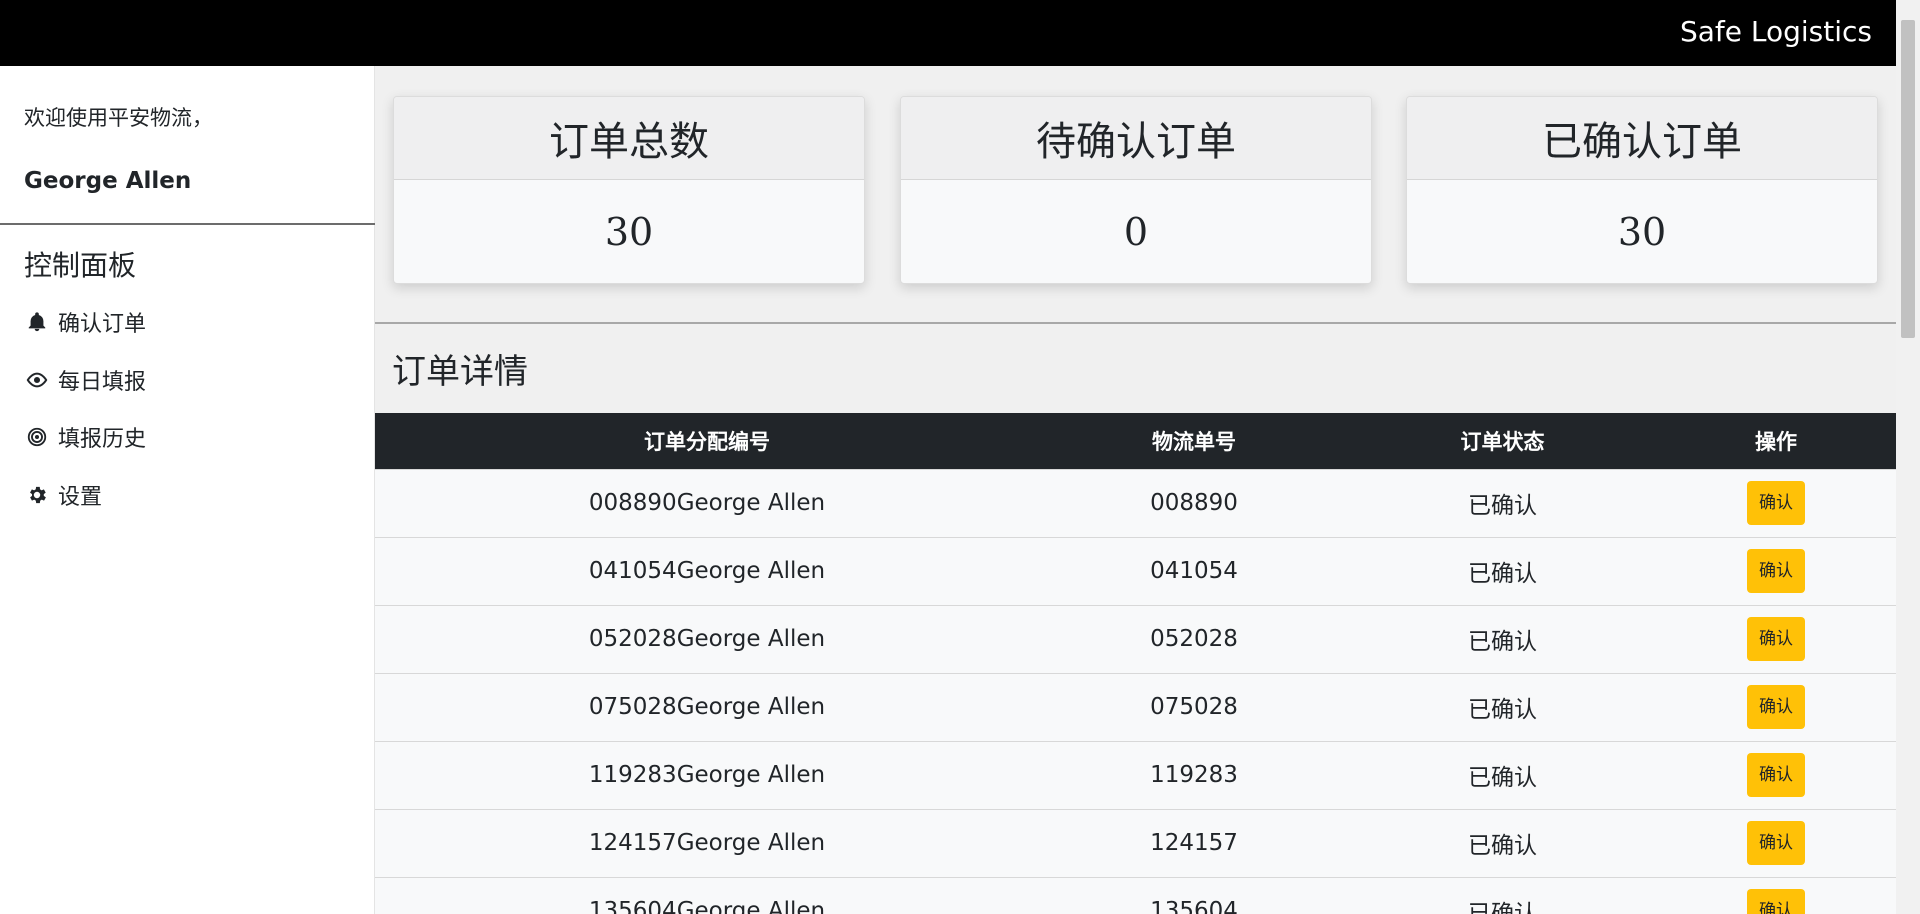  I want to click on cell-assign-id: 008890George Allen, so click(707, 502).